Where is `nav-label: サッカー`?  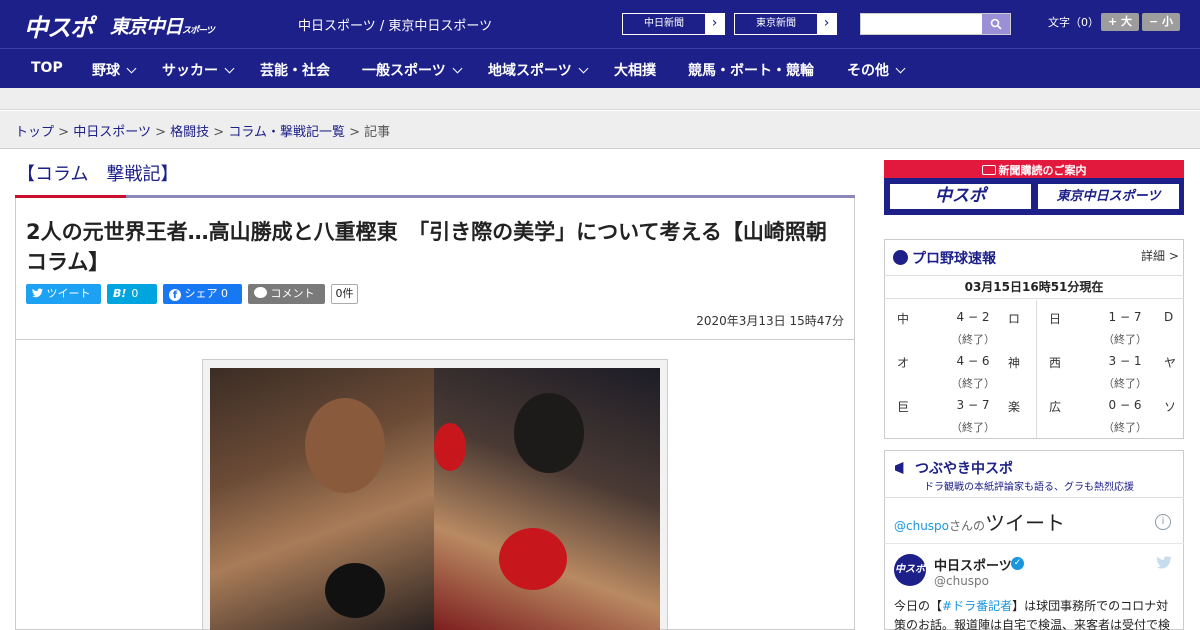
nav-label: サッカー is located at coordinates (190, 71).